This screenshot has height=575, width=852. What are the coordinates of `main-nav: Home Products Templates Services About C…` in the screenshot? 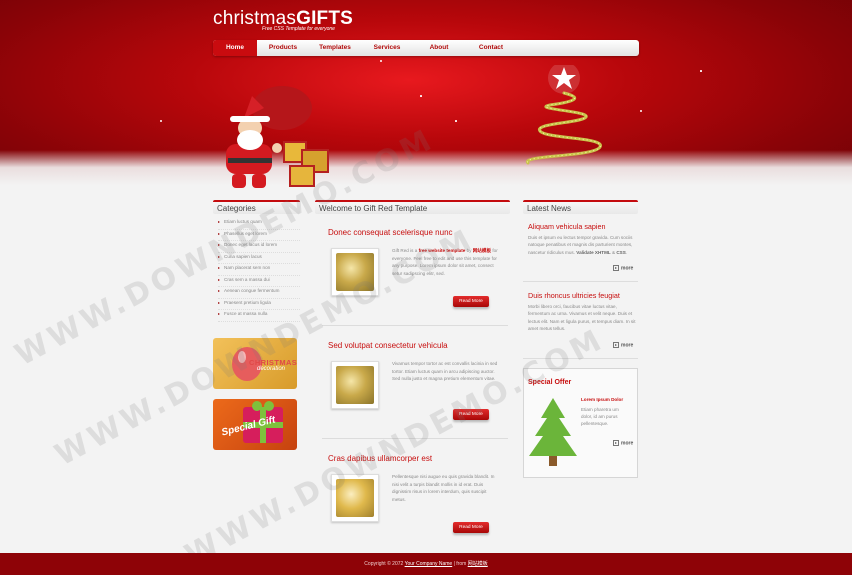 It's located at (426, 48).